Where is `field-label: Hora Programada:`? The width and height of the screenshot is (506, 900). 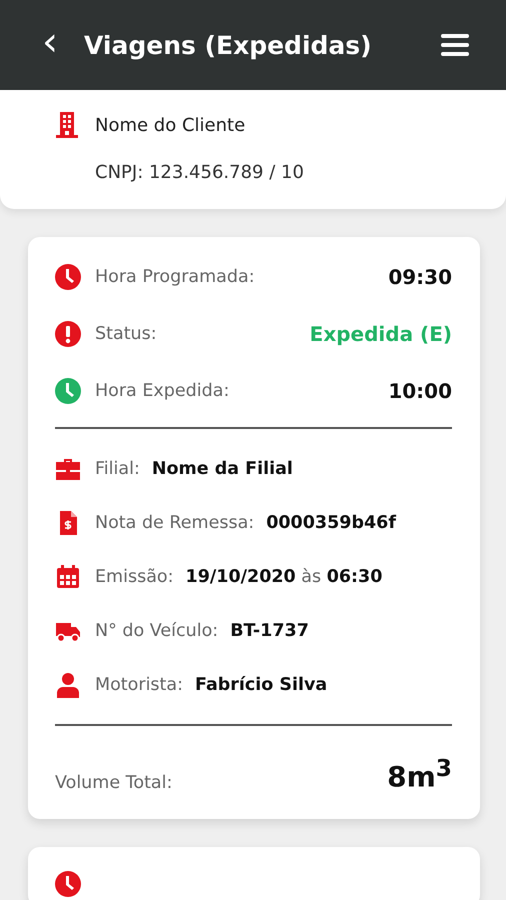
field-label: Hora Programada: is located at coordinates (175, 277).